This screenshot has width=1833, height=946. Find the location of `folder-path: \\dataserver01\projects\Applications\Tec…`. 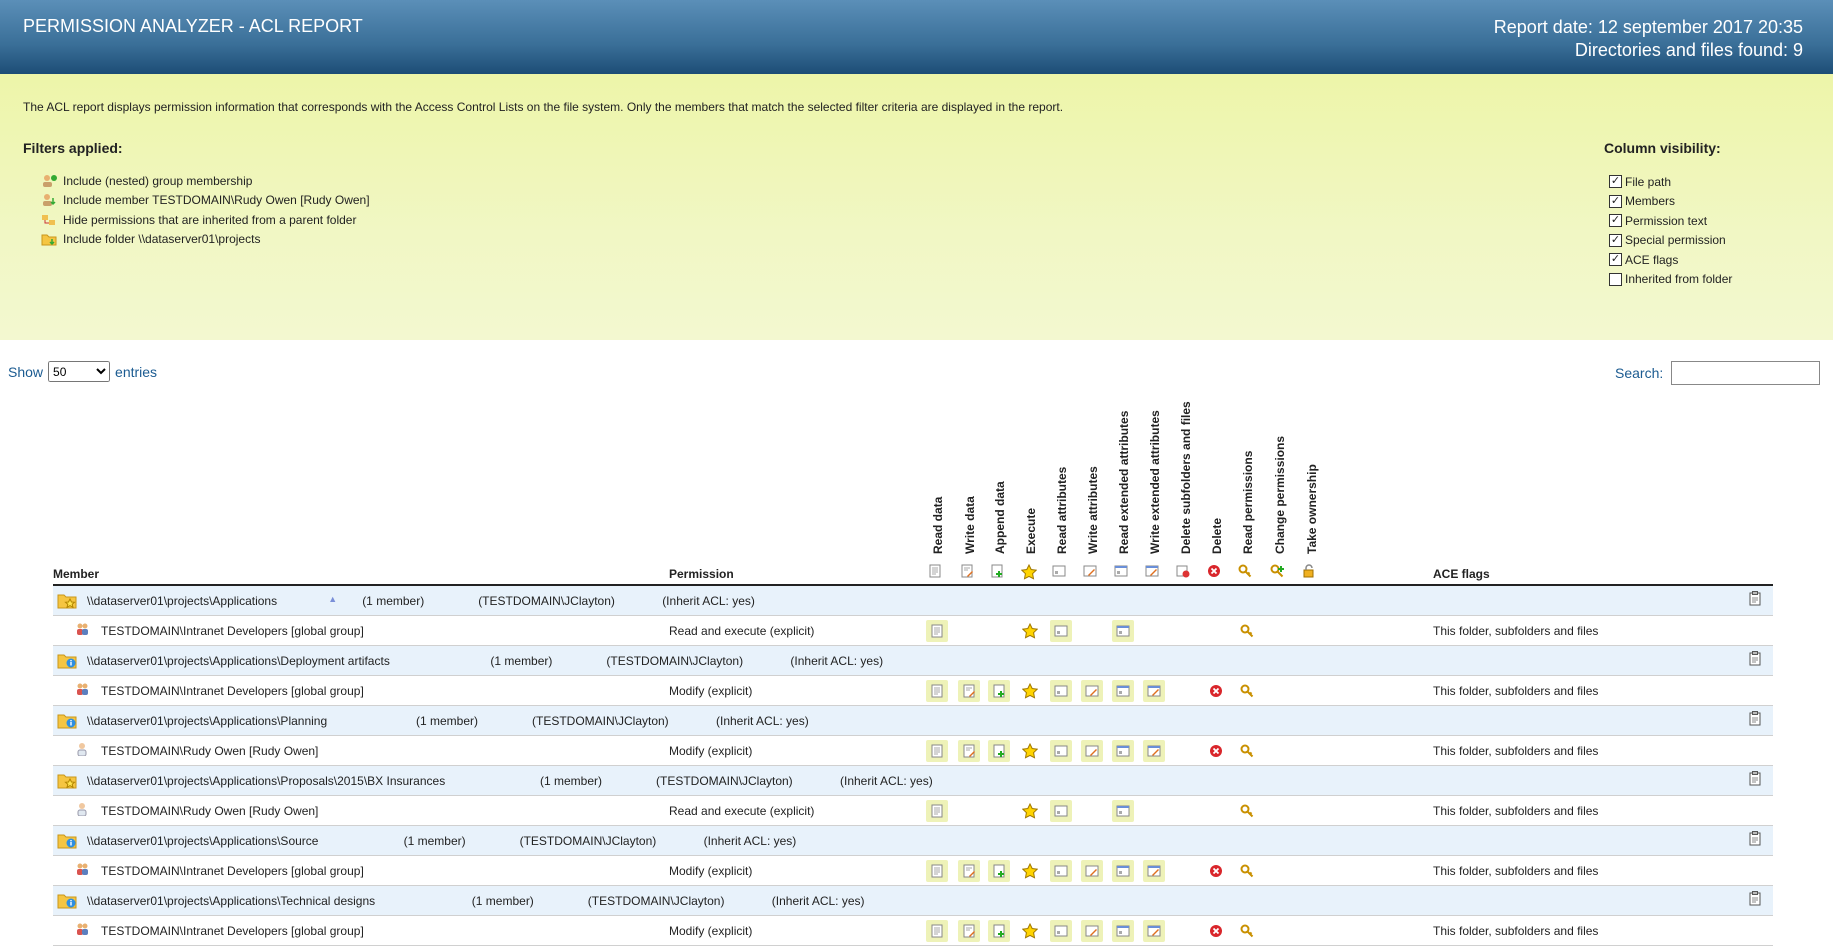

folder-path: \\dataserver01\projects\Applications\Tec… is located at coordinates (231, 901).